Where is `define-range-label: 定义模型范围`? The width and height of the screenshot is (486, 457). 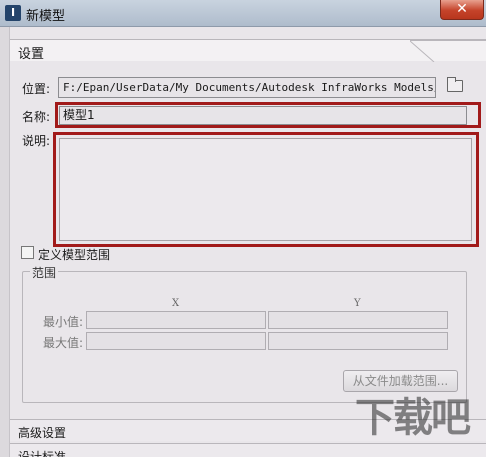 define-range-label: 定义模型范围 is located at coordinates (74, 255).